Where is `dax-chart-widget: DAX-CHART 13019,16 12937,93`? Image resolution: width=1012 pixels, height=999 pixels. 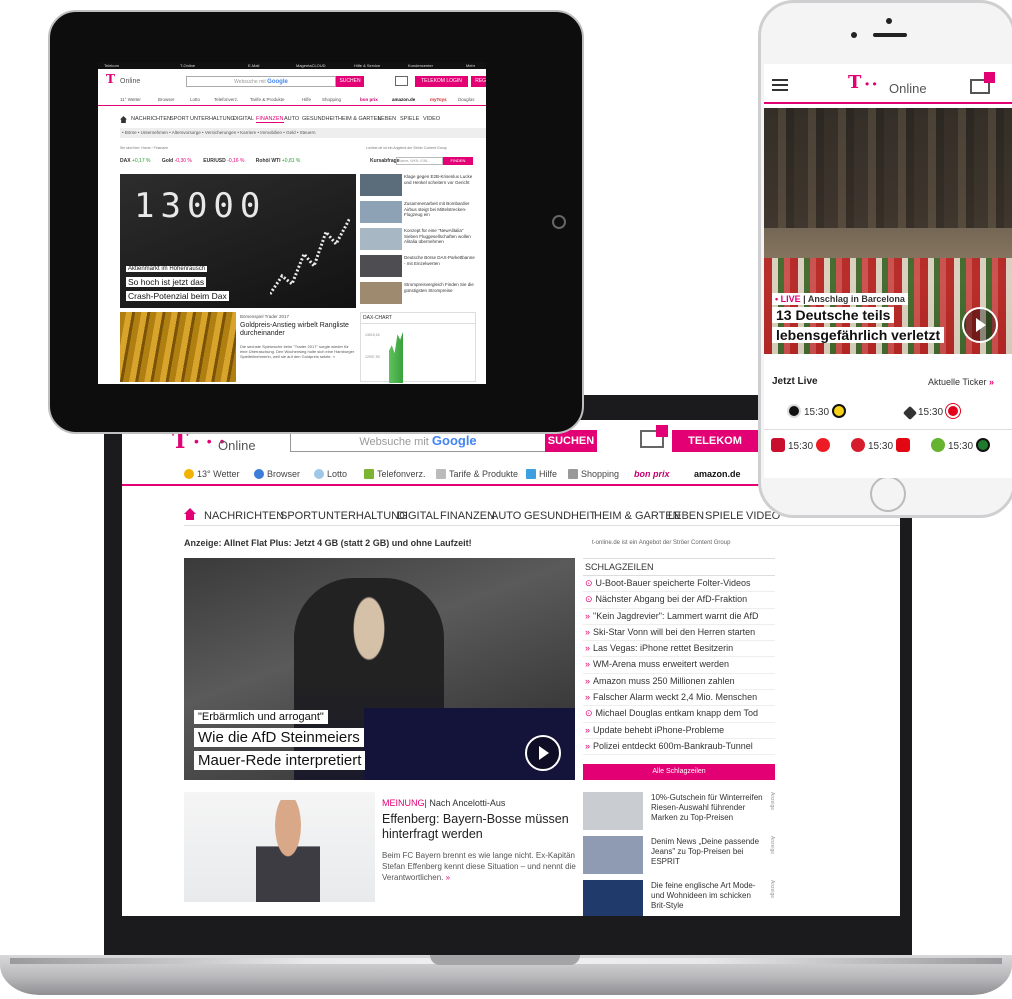 dax-chart-widget: DAX-CHART 13019,16 12937,93 is located at coordinates (418, 347).